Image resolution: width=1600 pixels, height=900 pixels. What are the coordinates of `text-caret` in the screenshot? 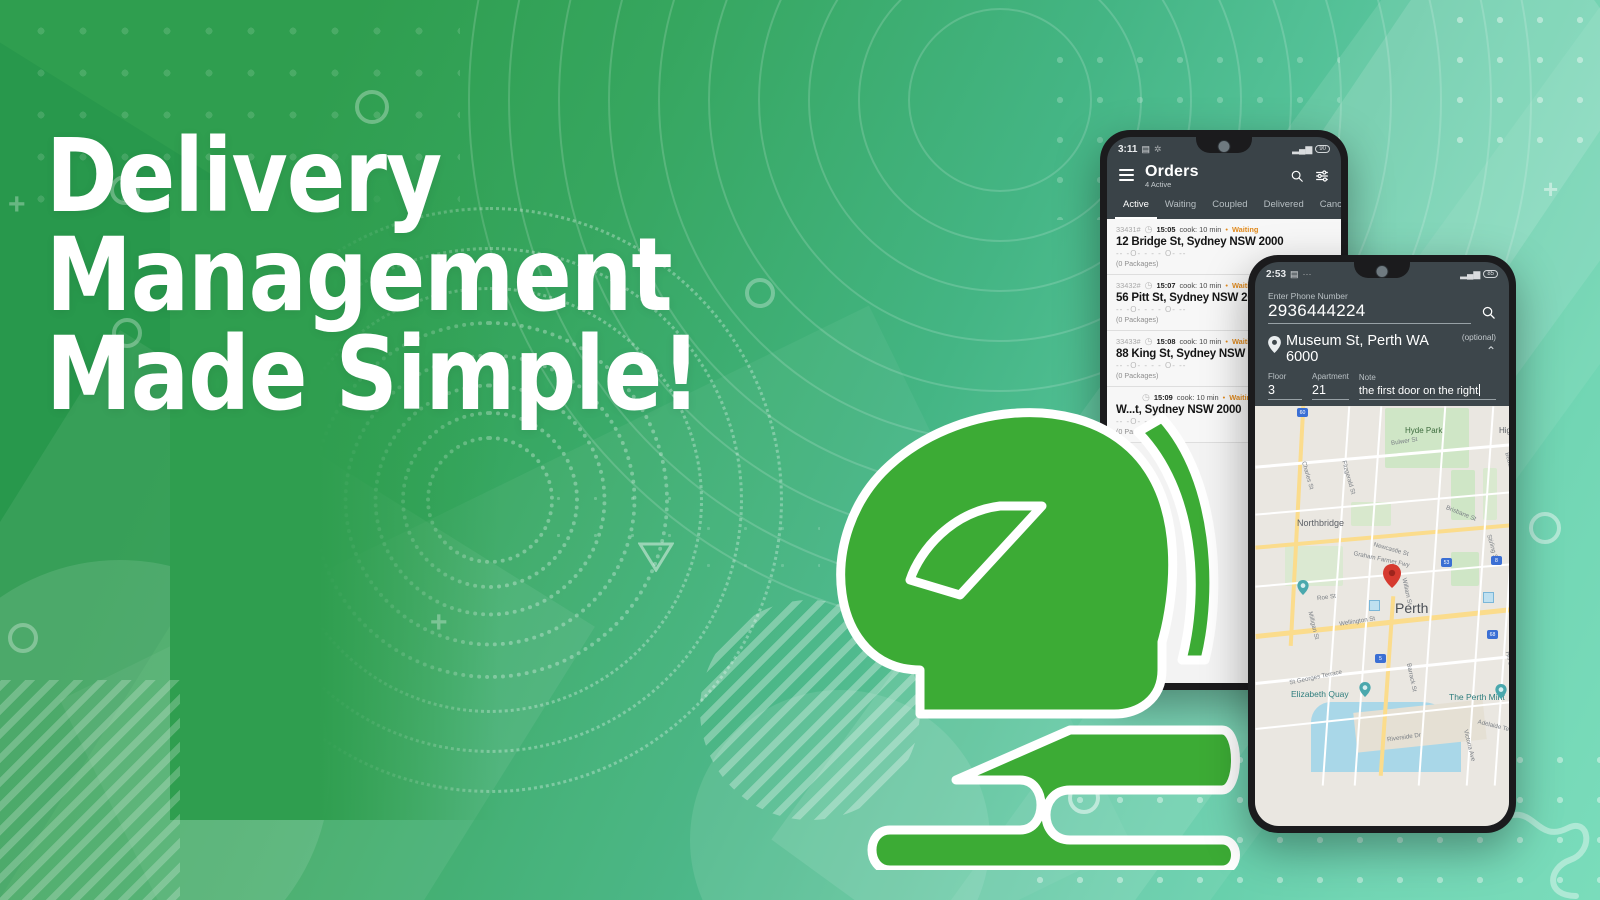 It's located at (1480, 390).